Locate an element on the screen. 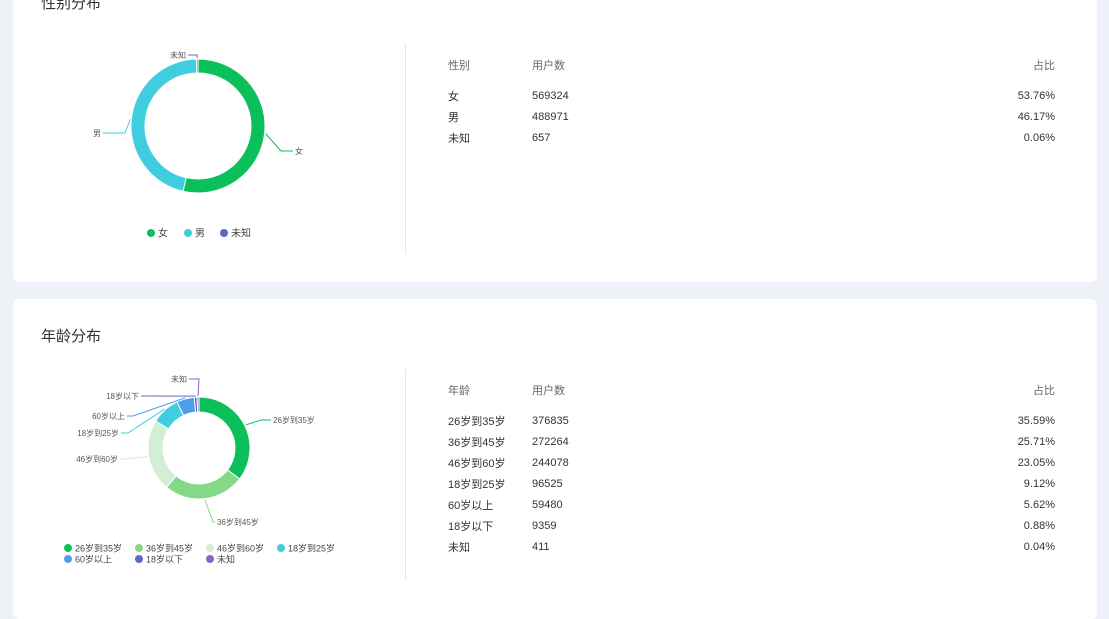 This screenshot has height=619, width=1109. slice-label: 60岁以上 is located at coordinates (108, 416).